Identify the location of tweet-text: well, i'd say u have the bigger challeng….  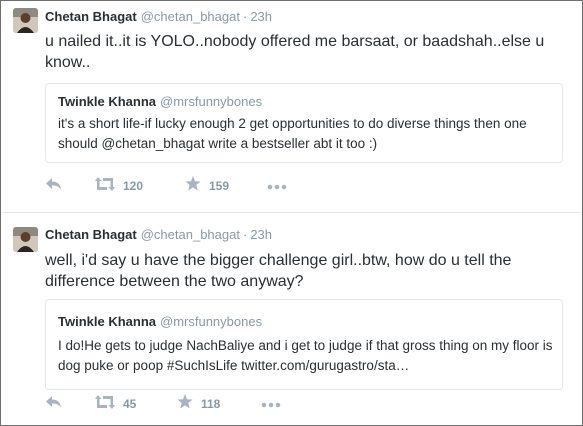
(278, 271).